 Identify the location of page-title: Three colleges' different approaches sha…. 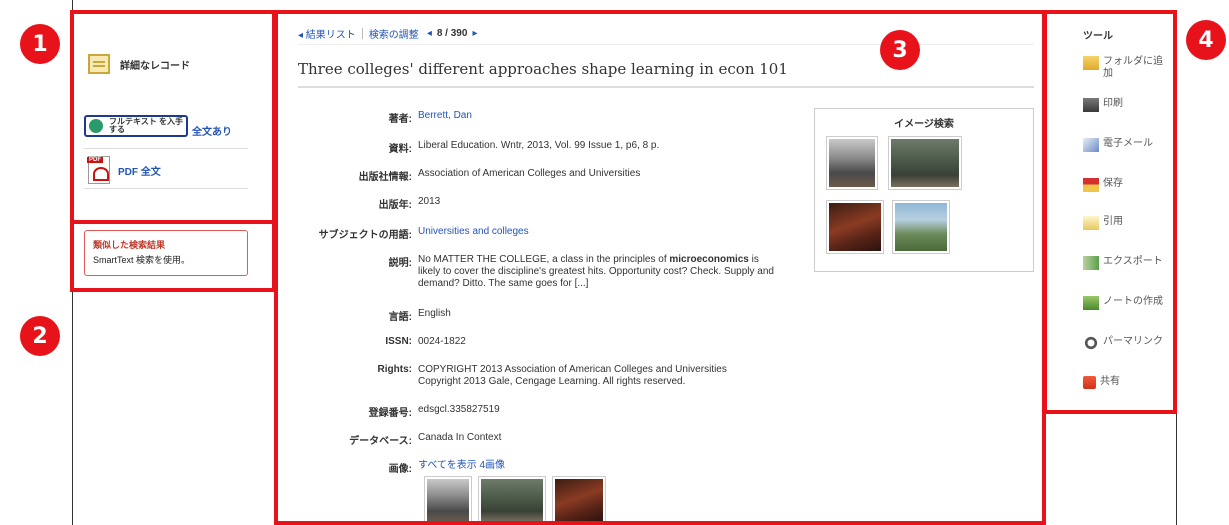
(543, 69).